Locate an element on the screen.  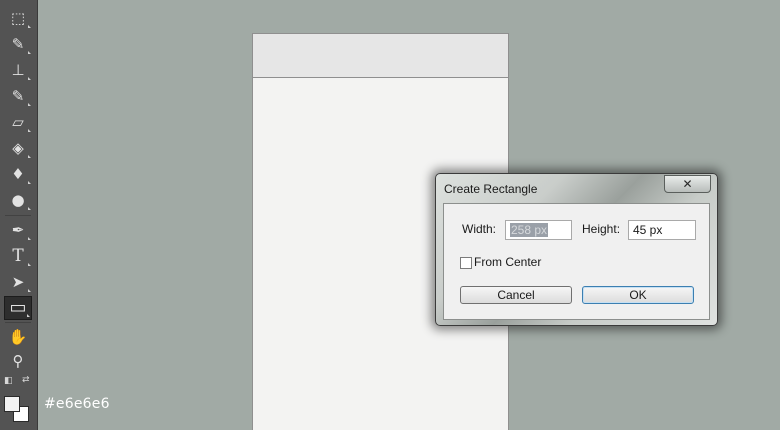
path-selection-tool-icon: ➤ is located at coordinates (18, 282).